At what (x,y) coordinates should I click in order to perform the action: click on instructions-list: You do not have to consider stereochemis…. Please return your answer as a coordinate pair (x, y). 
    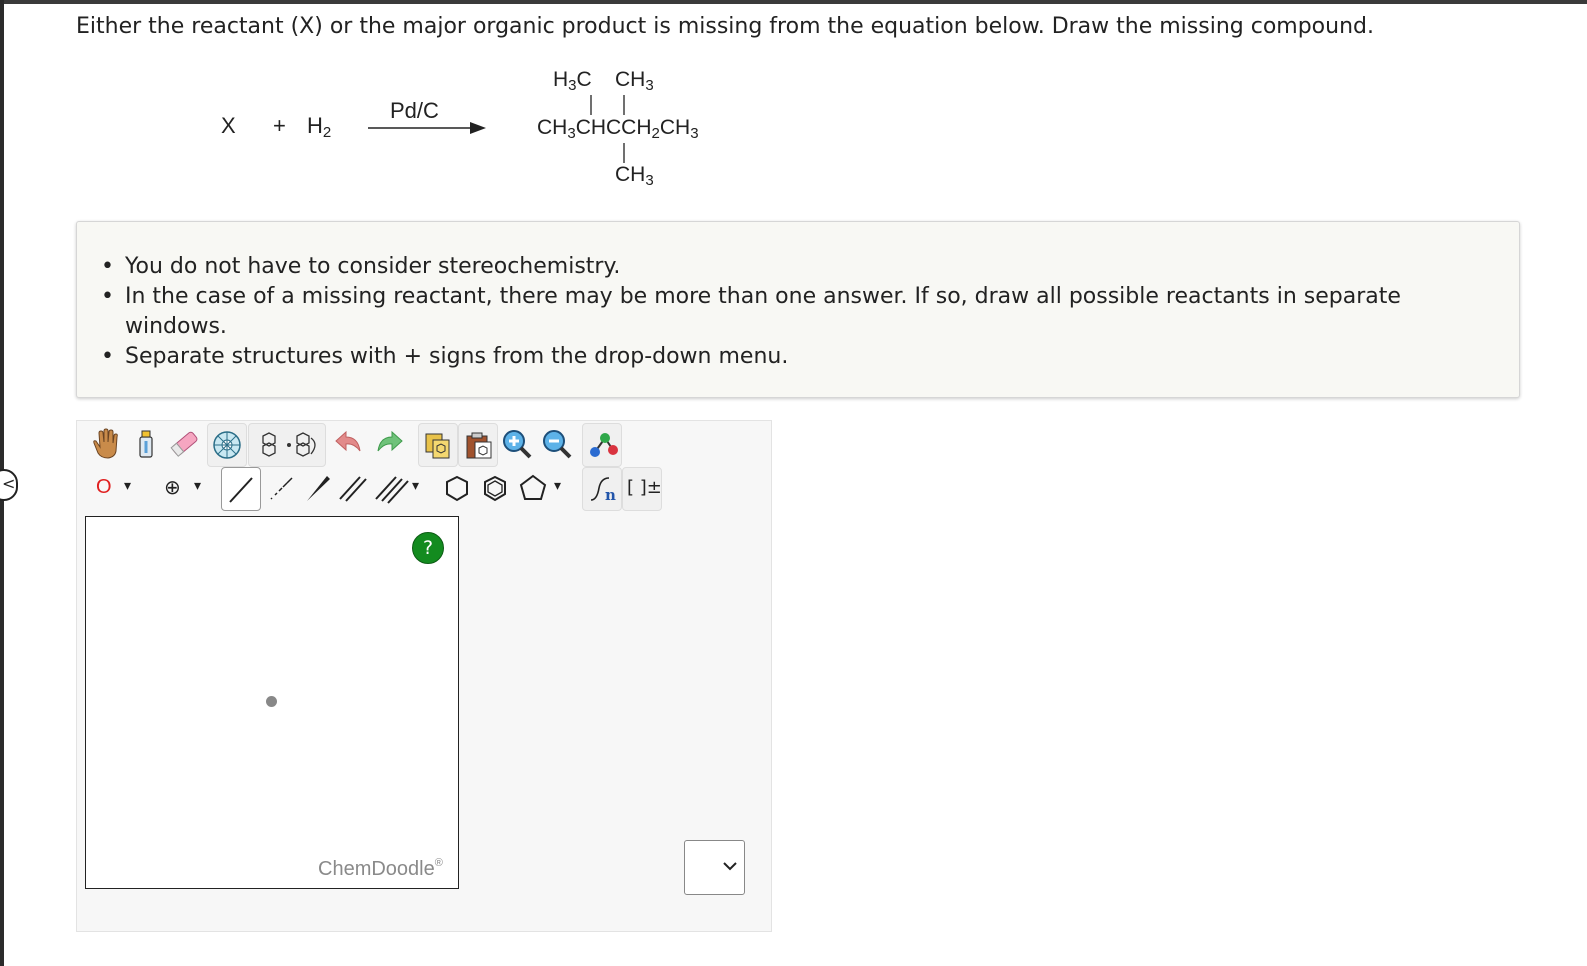
    Looking at the image, I should click on (783, 312).